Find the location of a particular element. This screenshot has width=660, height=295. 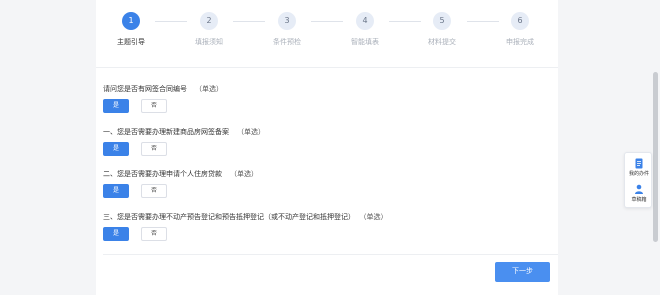

step-1: 1 主题引导 is located at coordinates (131, 29).